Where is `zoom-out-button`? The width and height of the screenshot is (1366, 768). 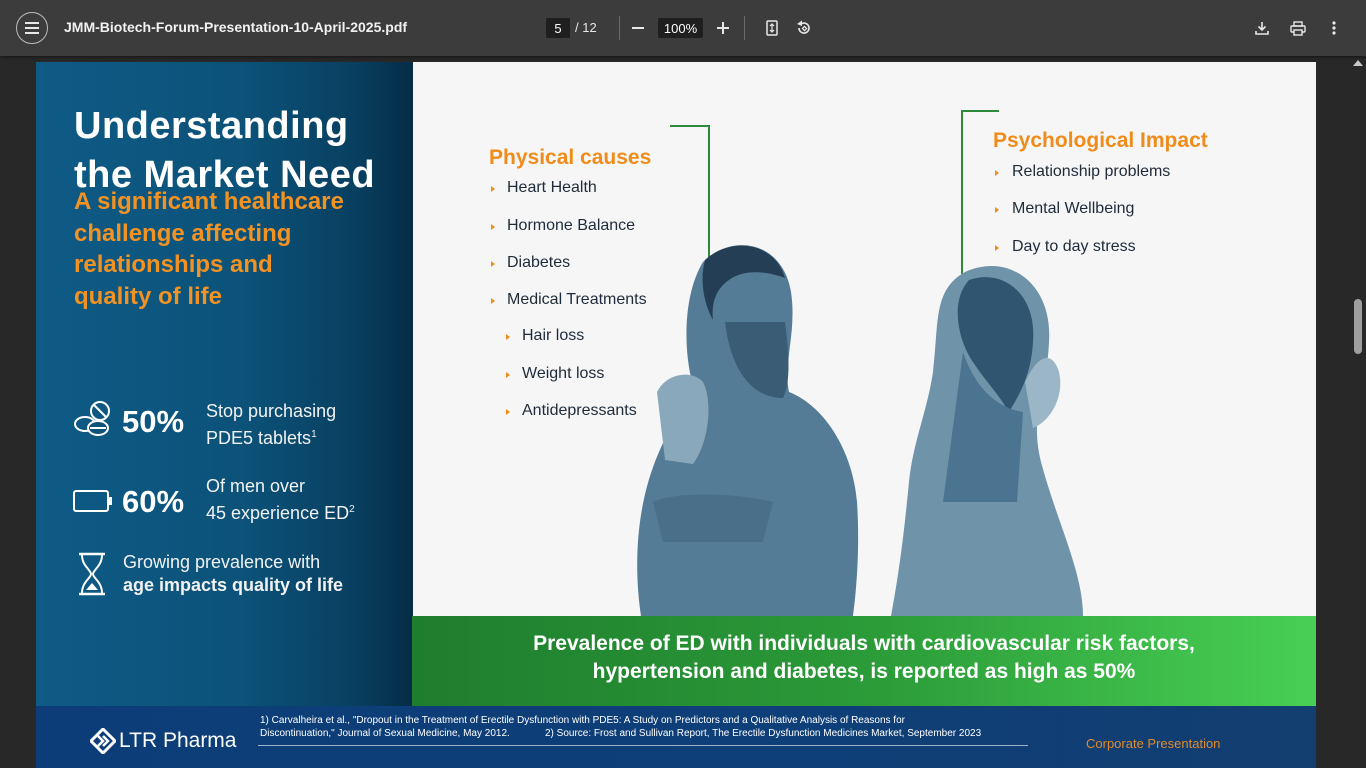
zoom-out-button is located at coordinates (638, 28).